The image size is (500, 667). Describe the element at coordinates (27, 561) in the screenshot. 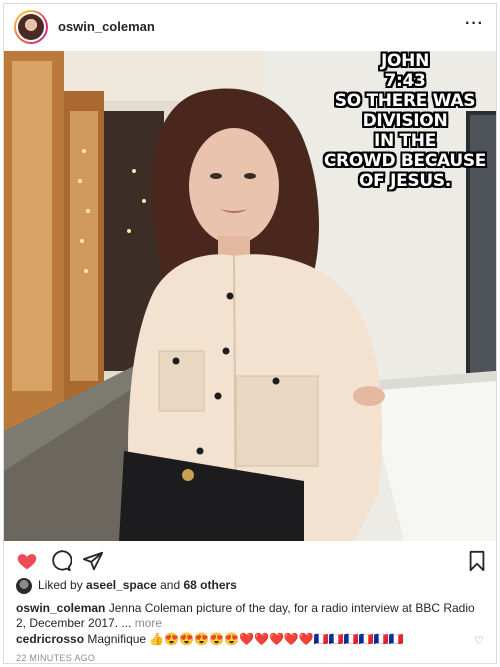

I see `heart-filled-icon` at that location.